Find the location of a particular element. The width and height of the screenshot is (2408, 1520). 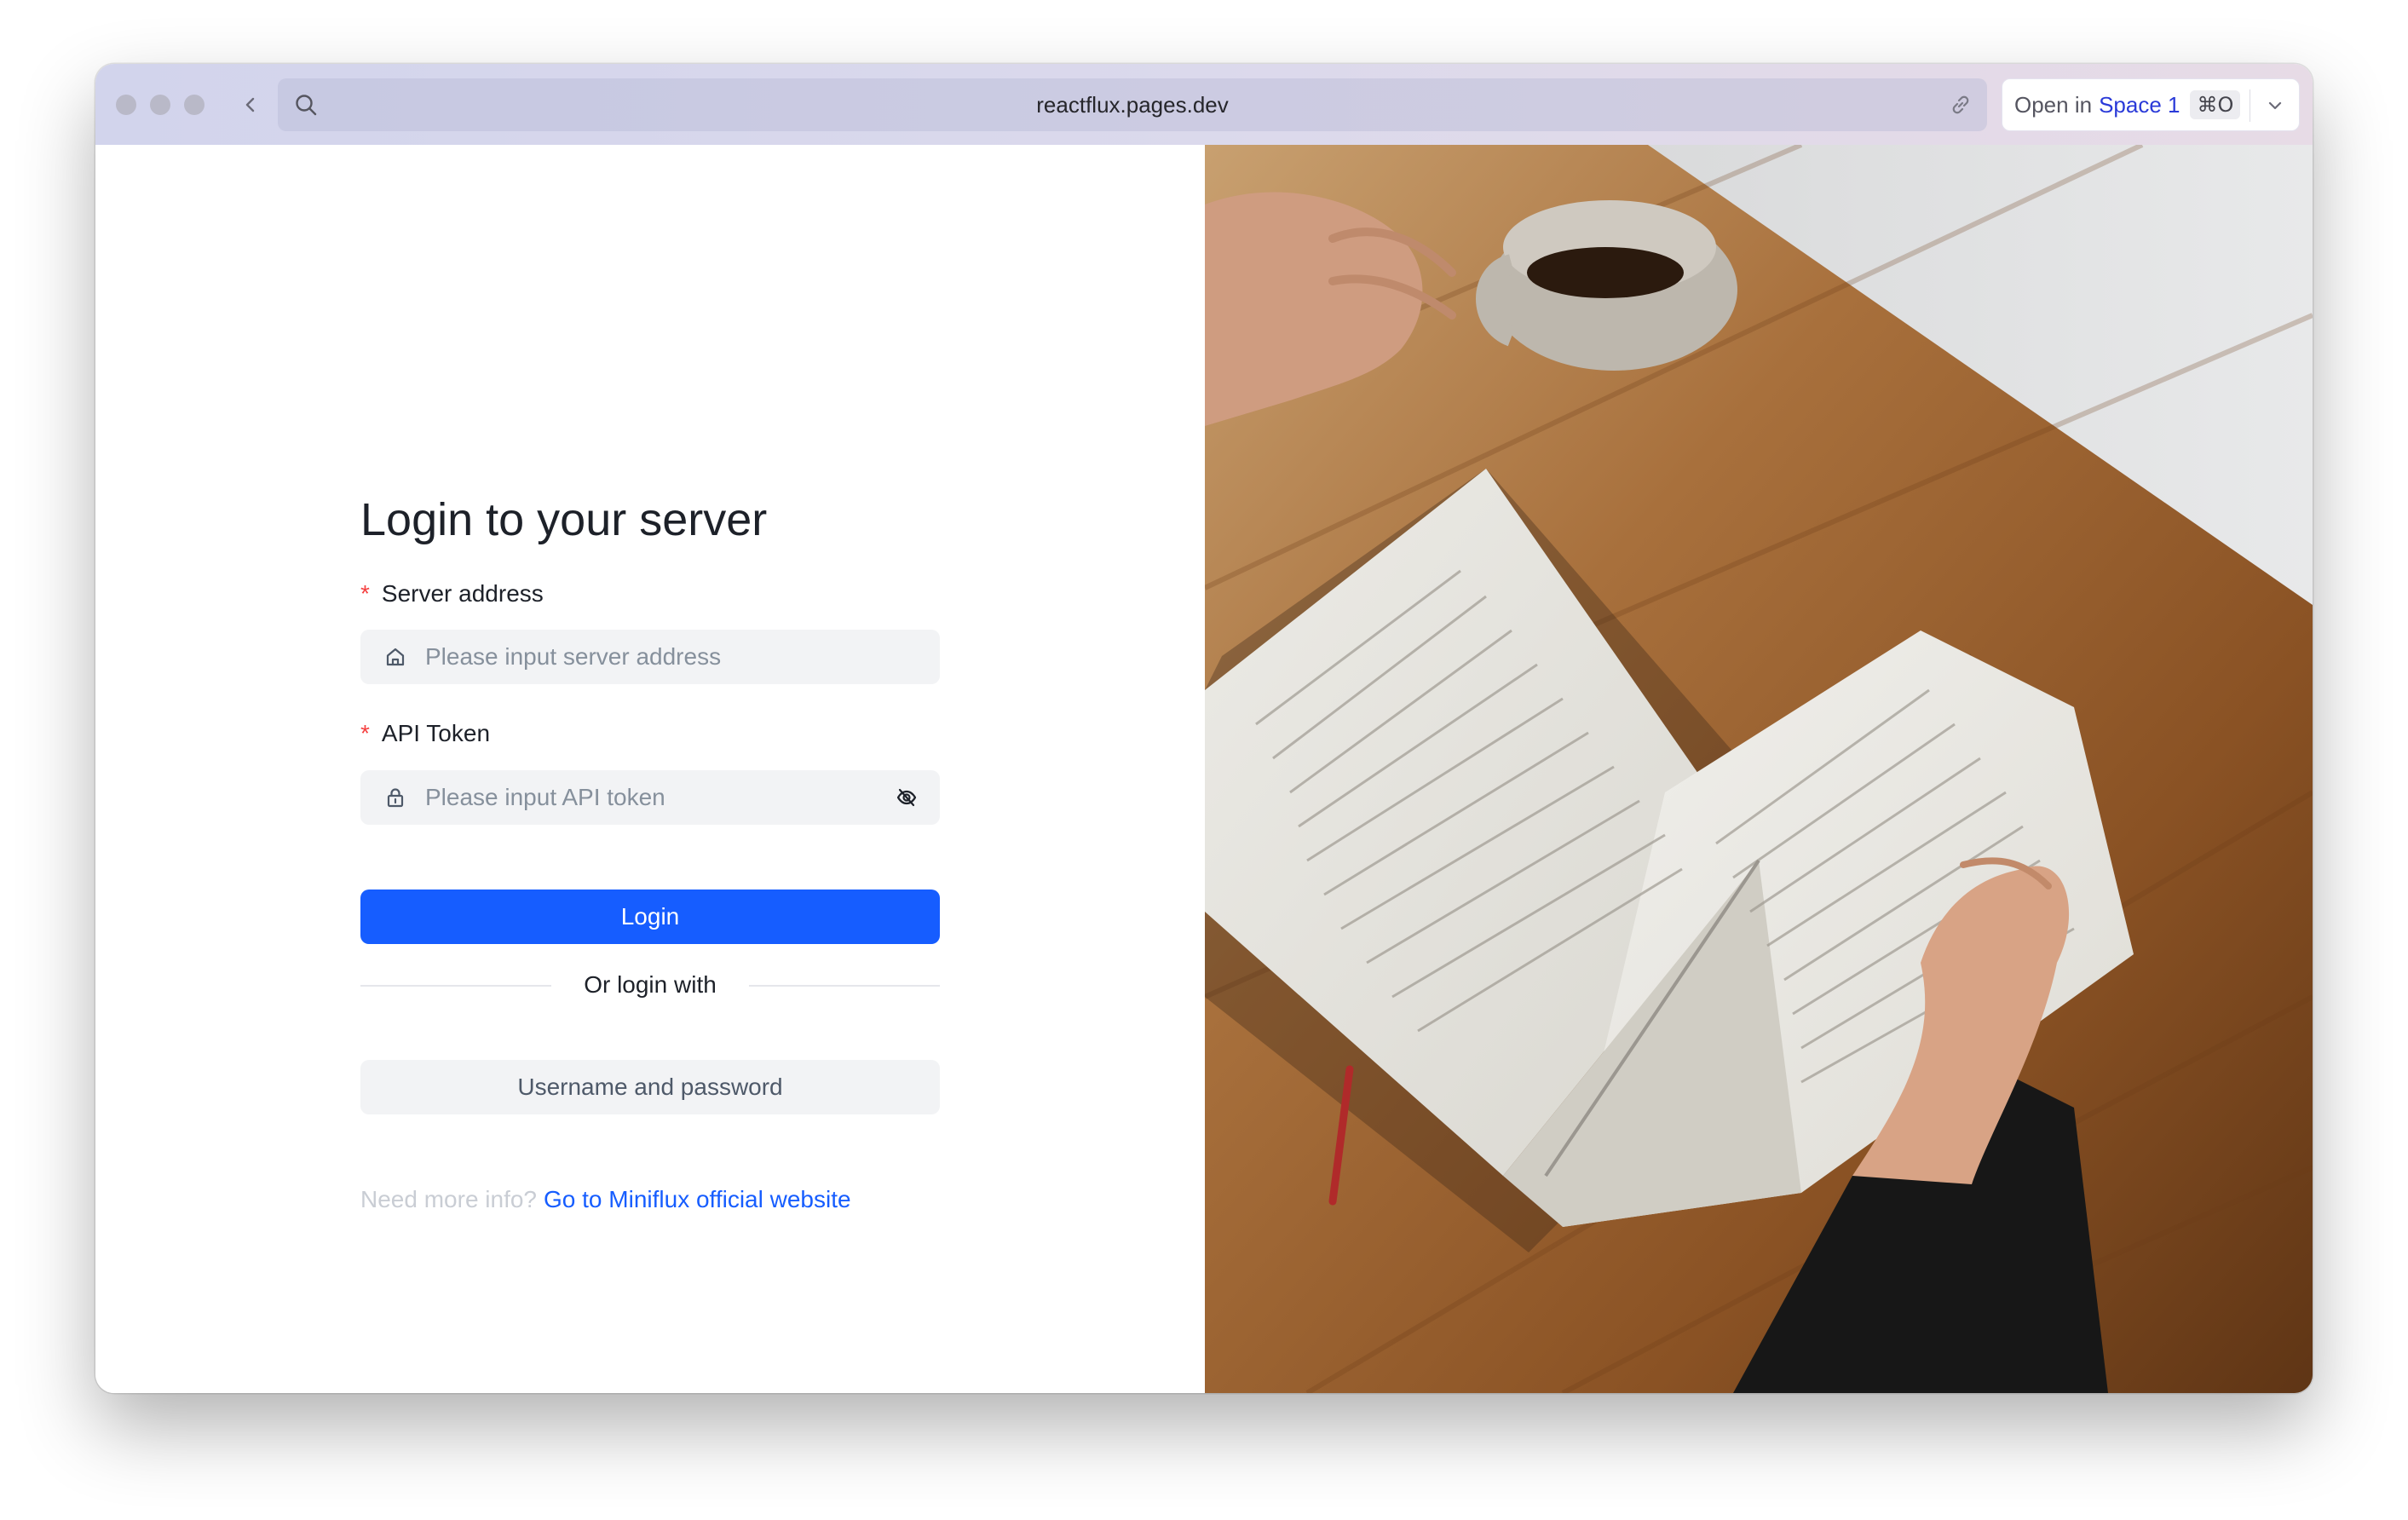

lock-icon is located at coordinates (395, 797).